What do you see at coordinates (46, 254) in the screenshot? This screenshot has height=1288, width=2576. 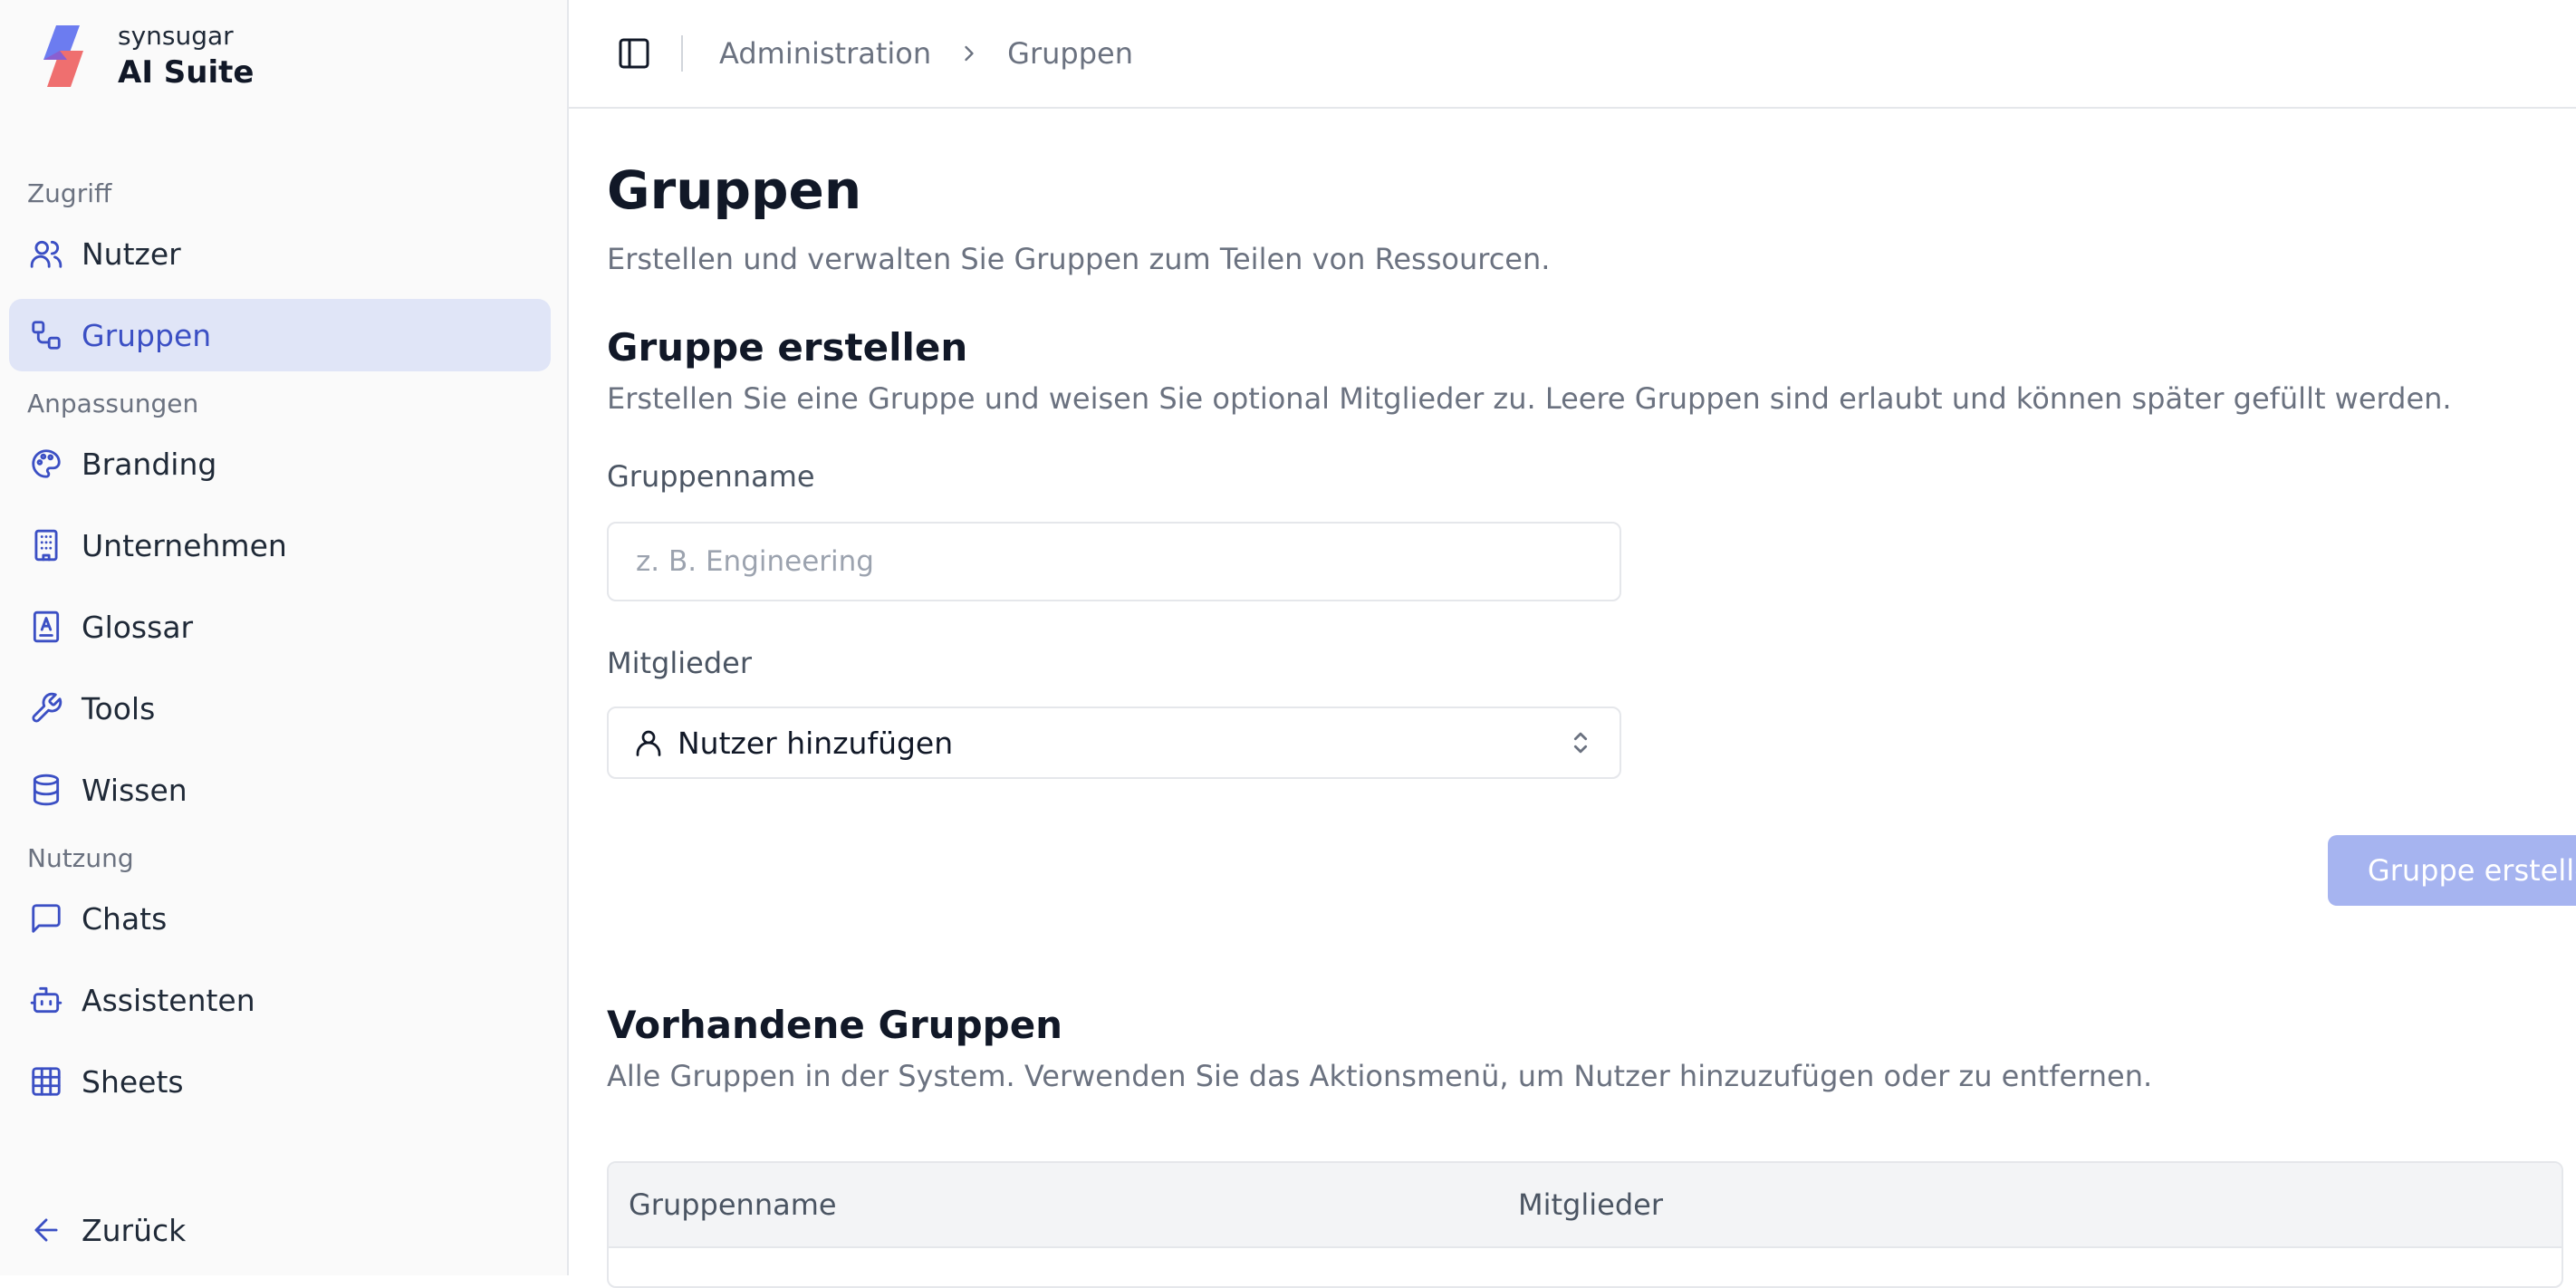 I see `users-icon` at bounding box center [46, 254].